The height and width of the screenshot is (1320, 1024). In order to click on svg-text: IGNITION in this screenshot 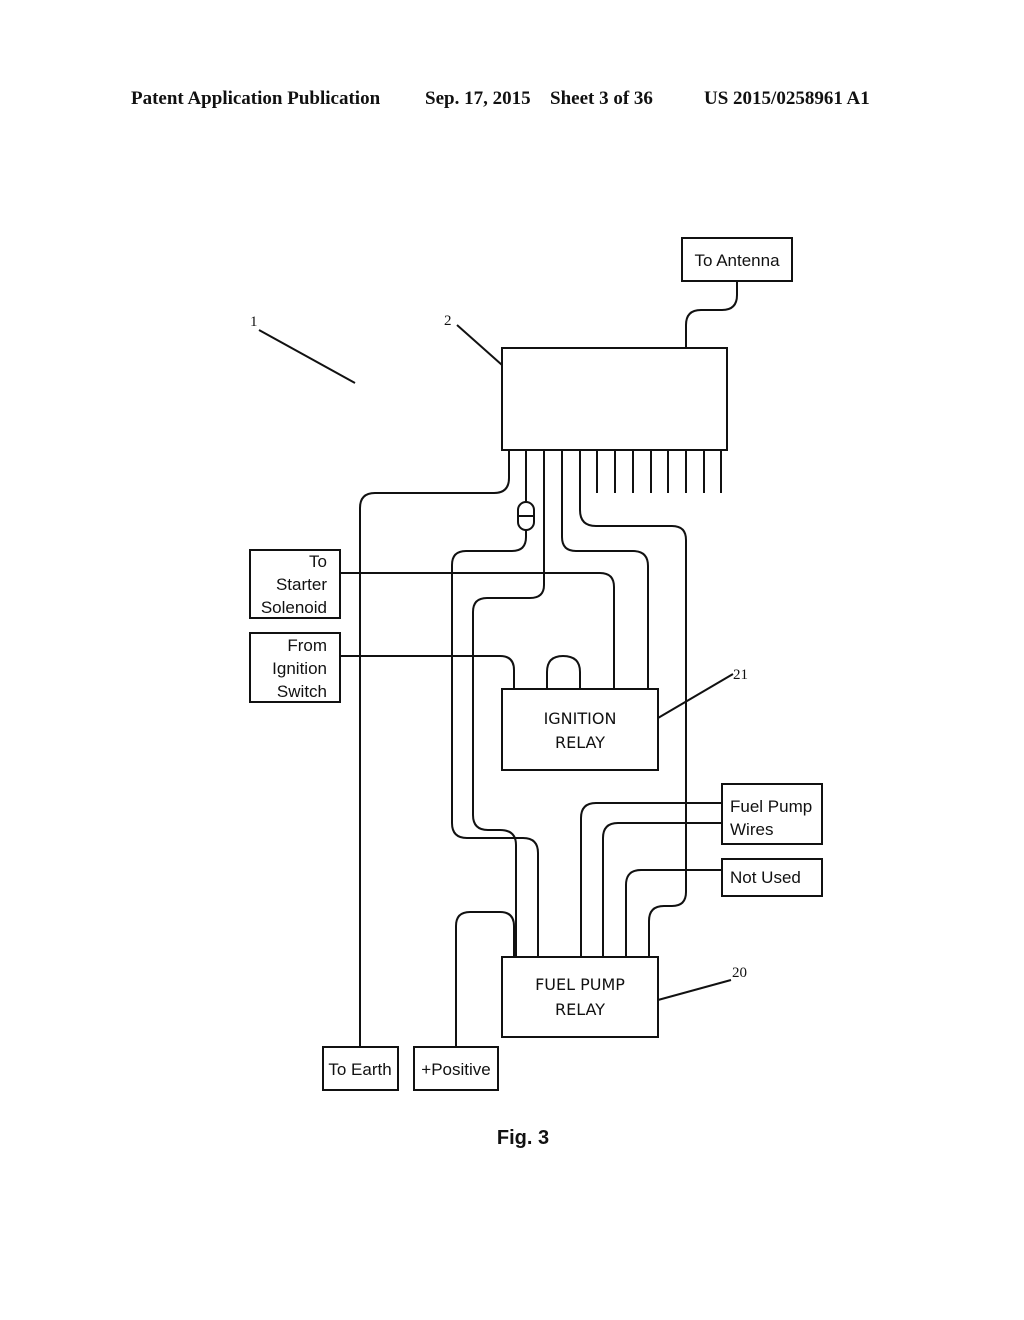, I will do `click(580, 718)`.